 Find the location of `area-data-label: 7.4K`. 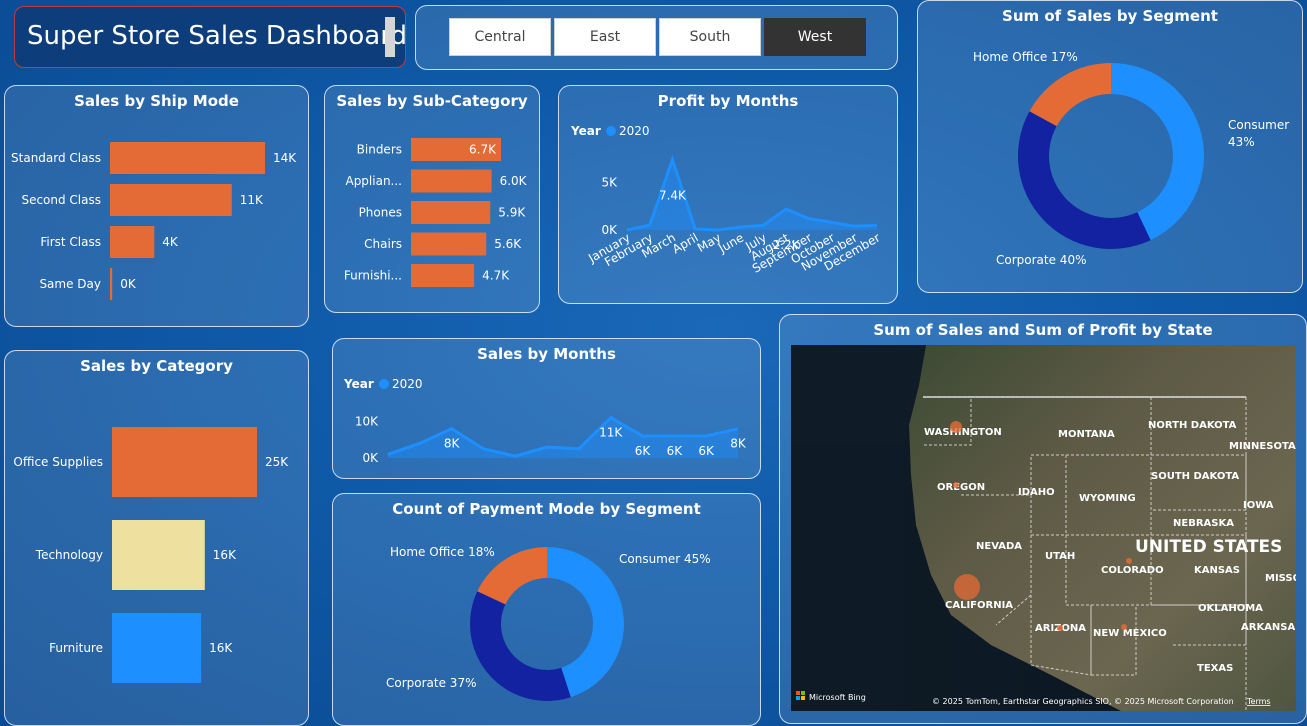

area-data-label: 7.4K is located at coordinates (673, 196).